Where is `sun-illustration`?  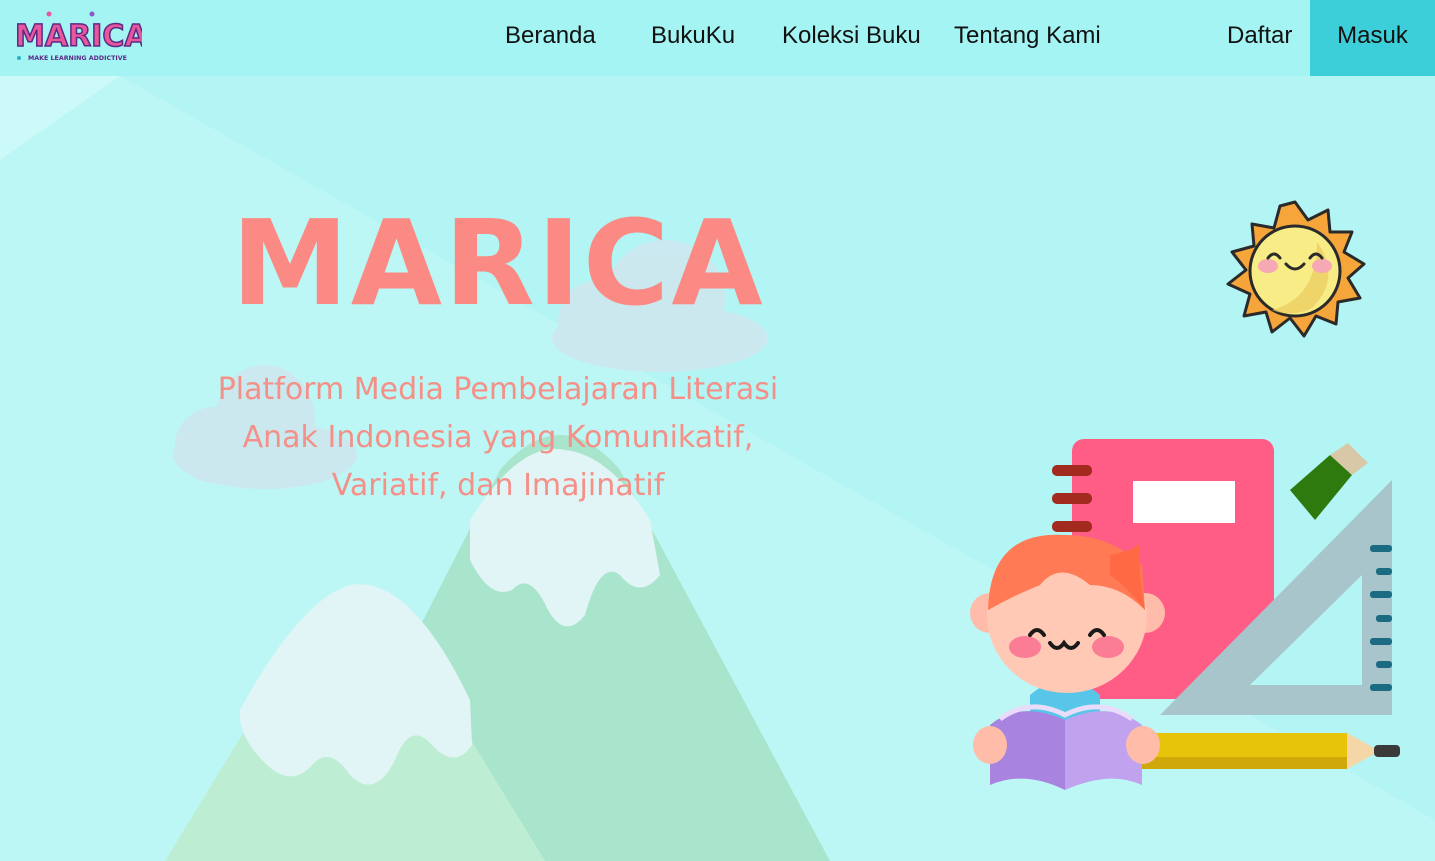 sun-illustration is located at coordinates (1296, 269).